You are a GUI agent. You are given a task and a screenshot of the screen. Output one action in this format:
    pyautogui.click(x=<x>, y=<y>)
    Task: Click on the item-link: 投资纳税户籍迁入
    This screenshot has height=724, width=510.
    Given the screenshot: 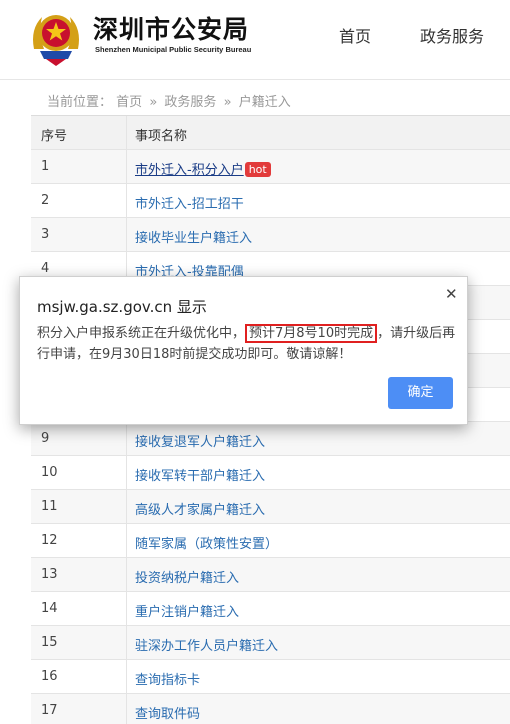 What is the action you would take?
    pyautogui.click(x=187, y=578)
    